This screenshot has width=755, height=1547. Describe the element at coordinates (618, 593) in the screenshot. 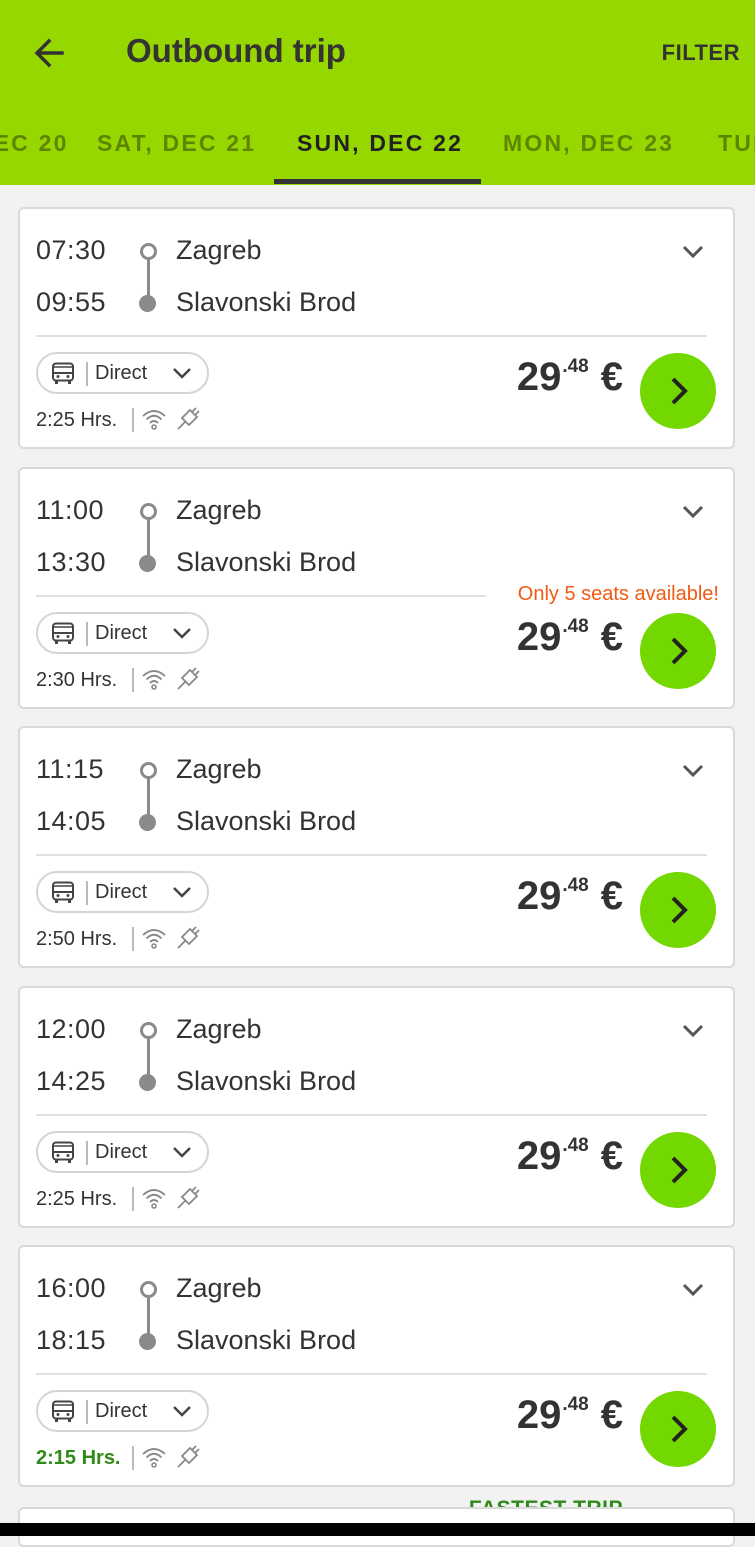

I see `seats-notice: Only 5 seats available!` at that location.